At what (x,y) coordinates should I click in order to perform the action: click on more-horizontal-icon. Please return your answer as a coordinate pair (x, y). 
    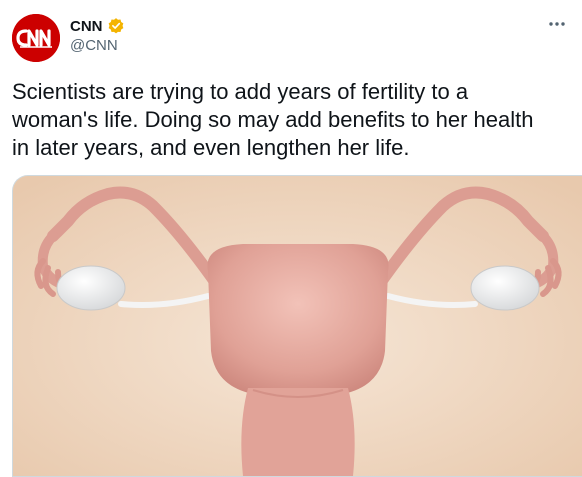
    Looking at the image, I should click on (557, 24).